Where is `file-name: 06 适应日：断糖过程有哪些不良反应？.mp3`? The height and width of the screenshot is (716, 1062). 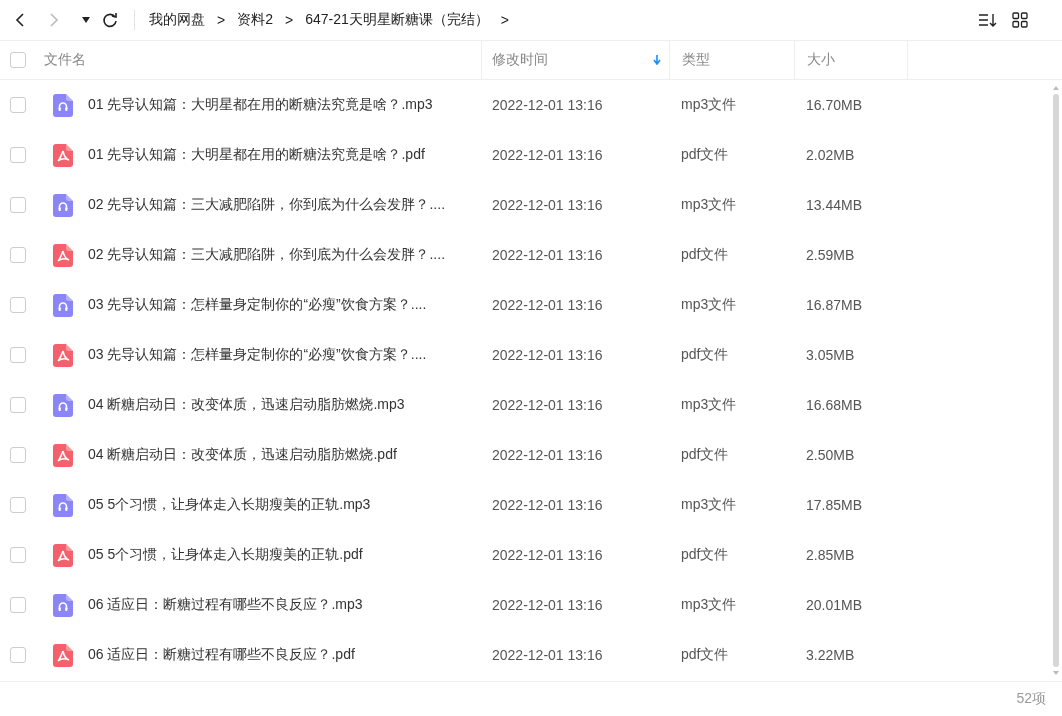 file-name: 06 适应日：断糖过程有哪些不良反应？.mp3 is located at coordinates (225, 605).